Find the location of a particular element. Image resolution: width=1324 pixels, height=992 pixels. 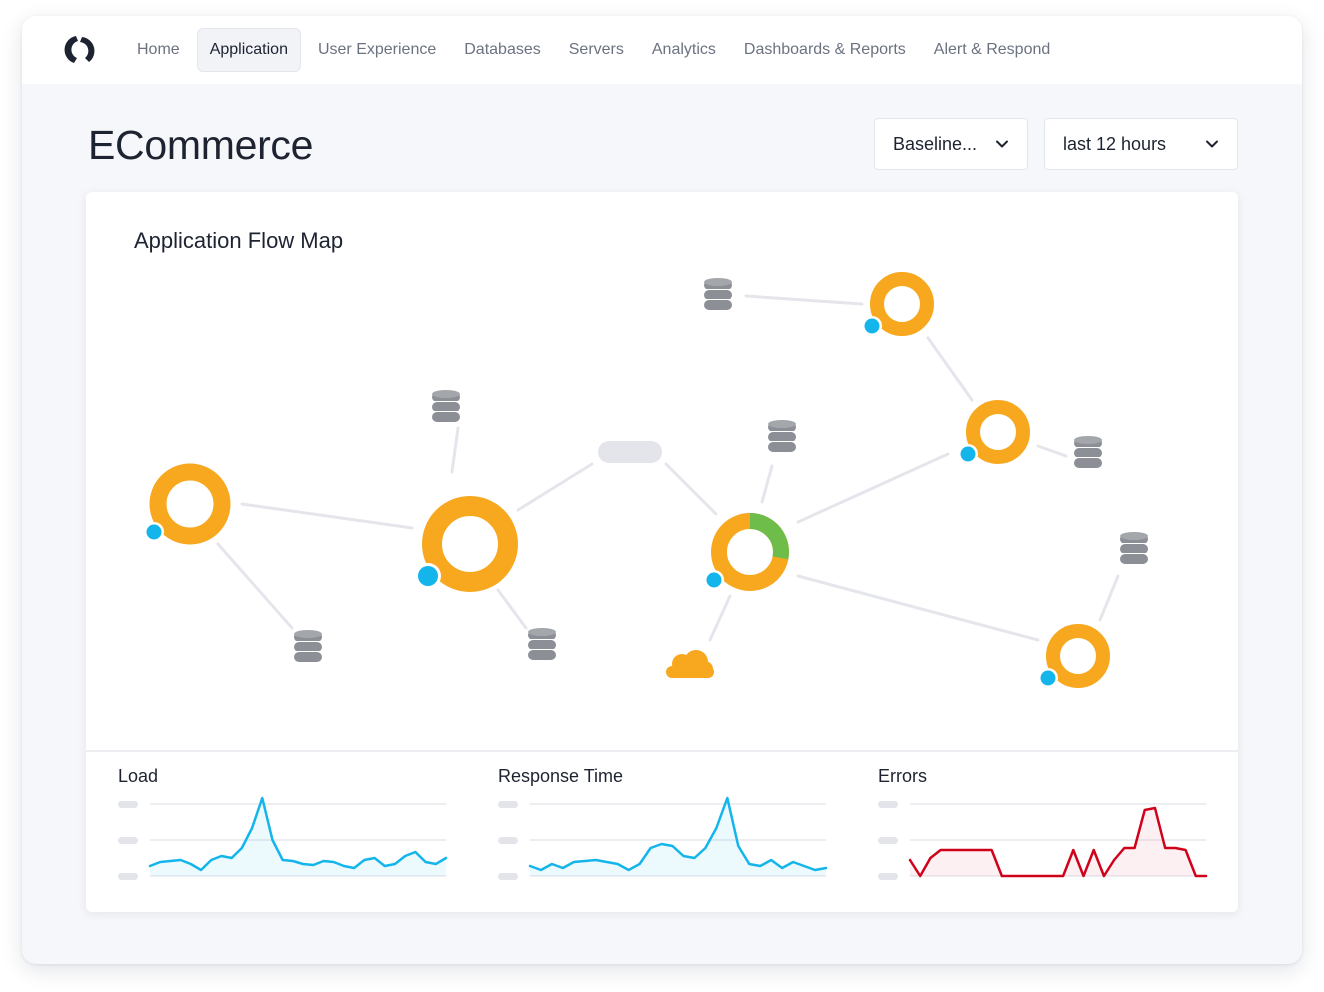

app-logo-icon is located at coordinates (80, 50).